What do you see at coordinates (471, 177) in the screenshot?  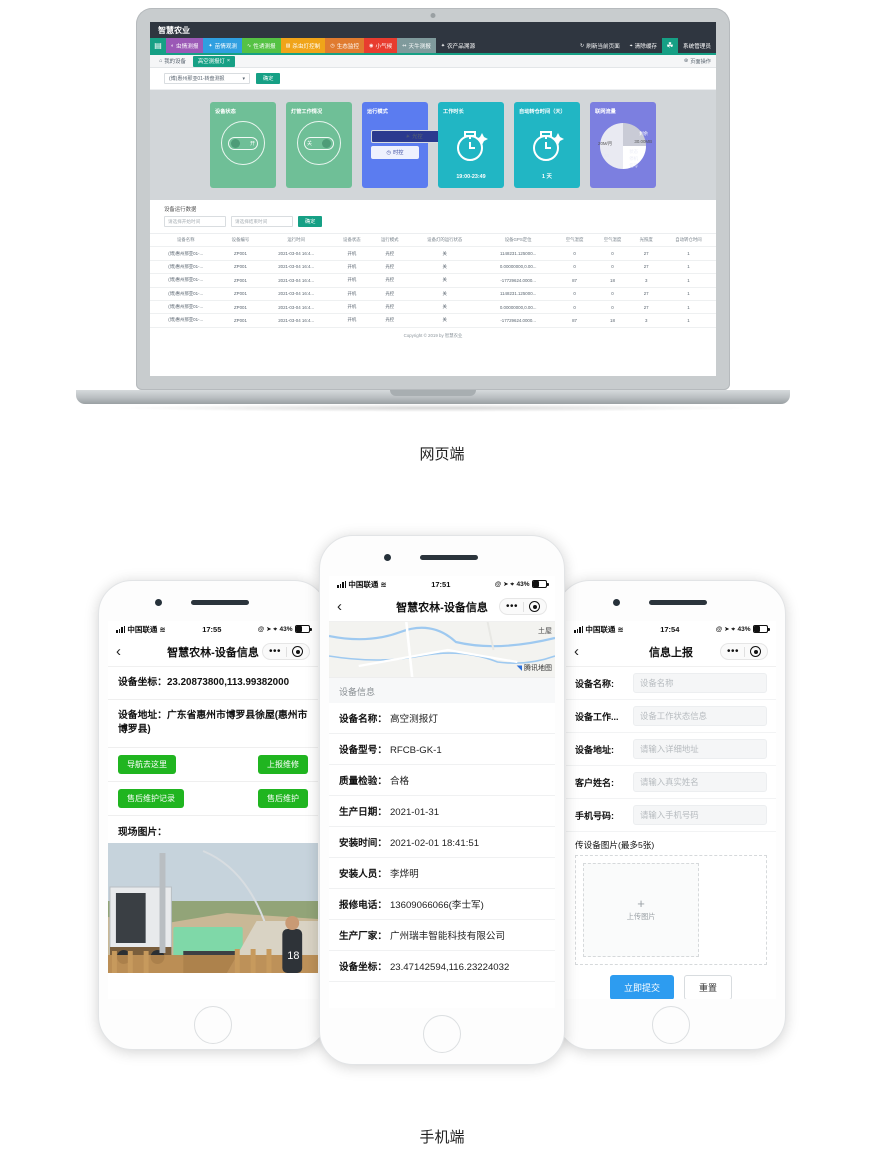 I see `card-value: 19:00-23:49` at bounding box center [471, 177].